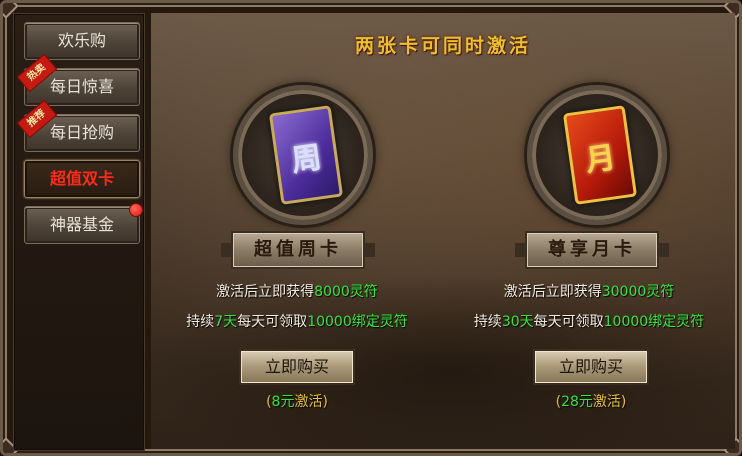 This screenshot has height=456, width=742. I want to click on month-card-desc-1: 激活后立即获得30000灵符, so click(589, 291).